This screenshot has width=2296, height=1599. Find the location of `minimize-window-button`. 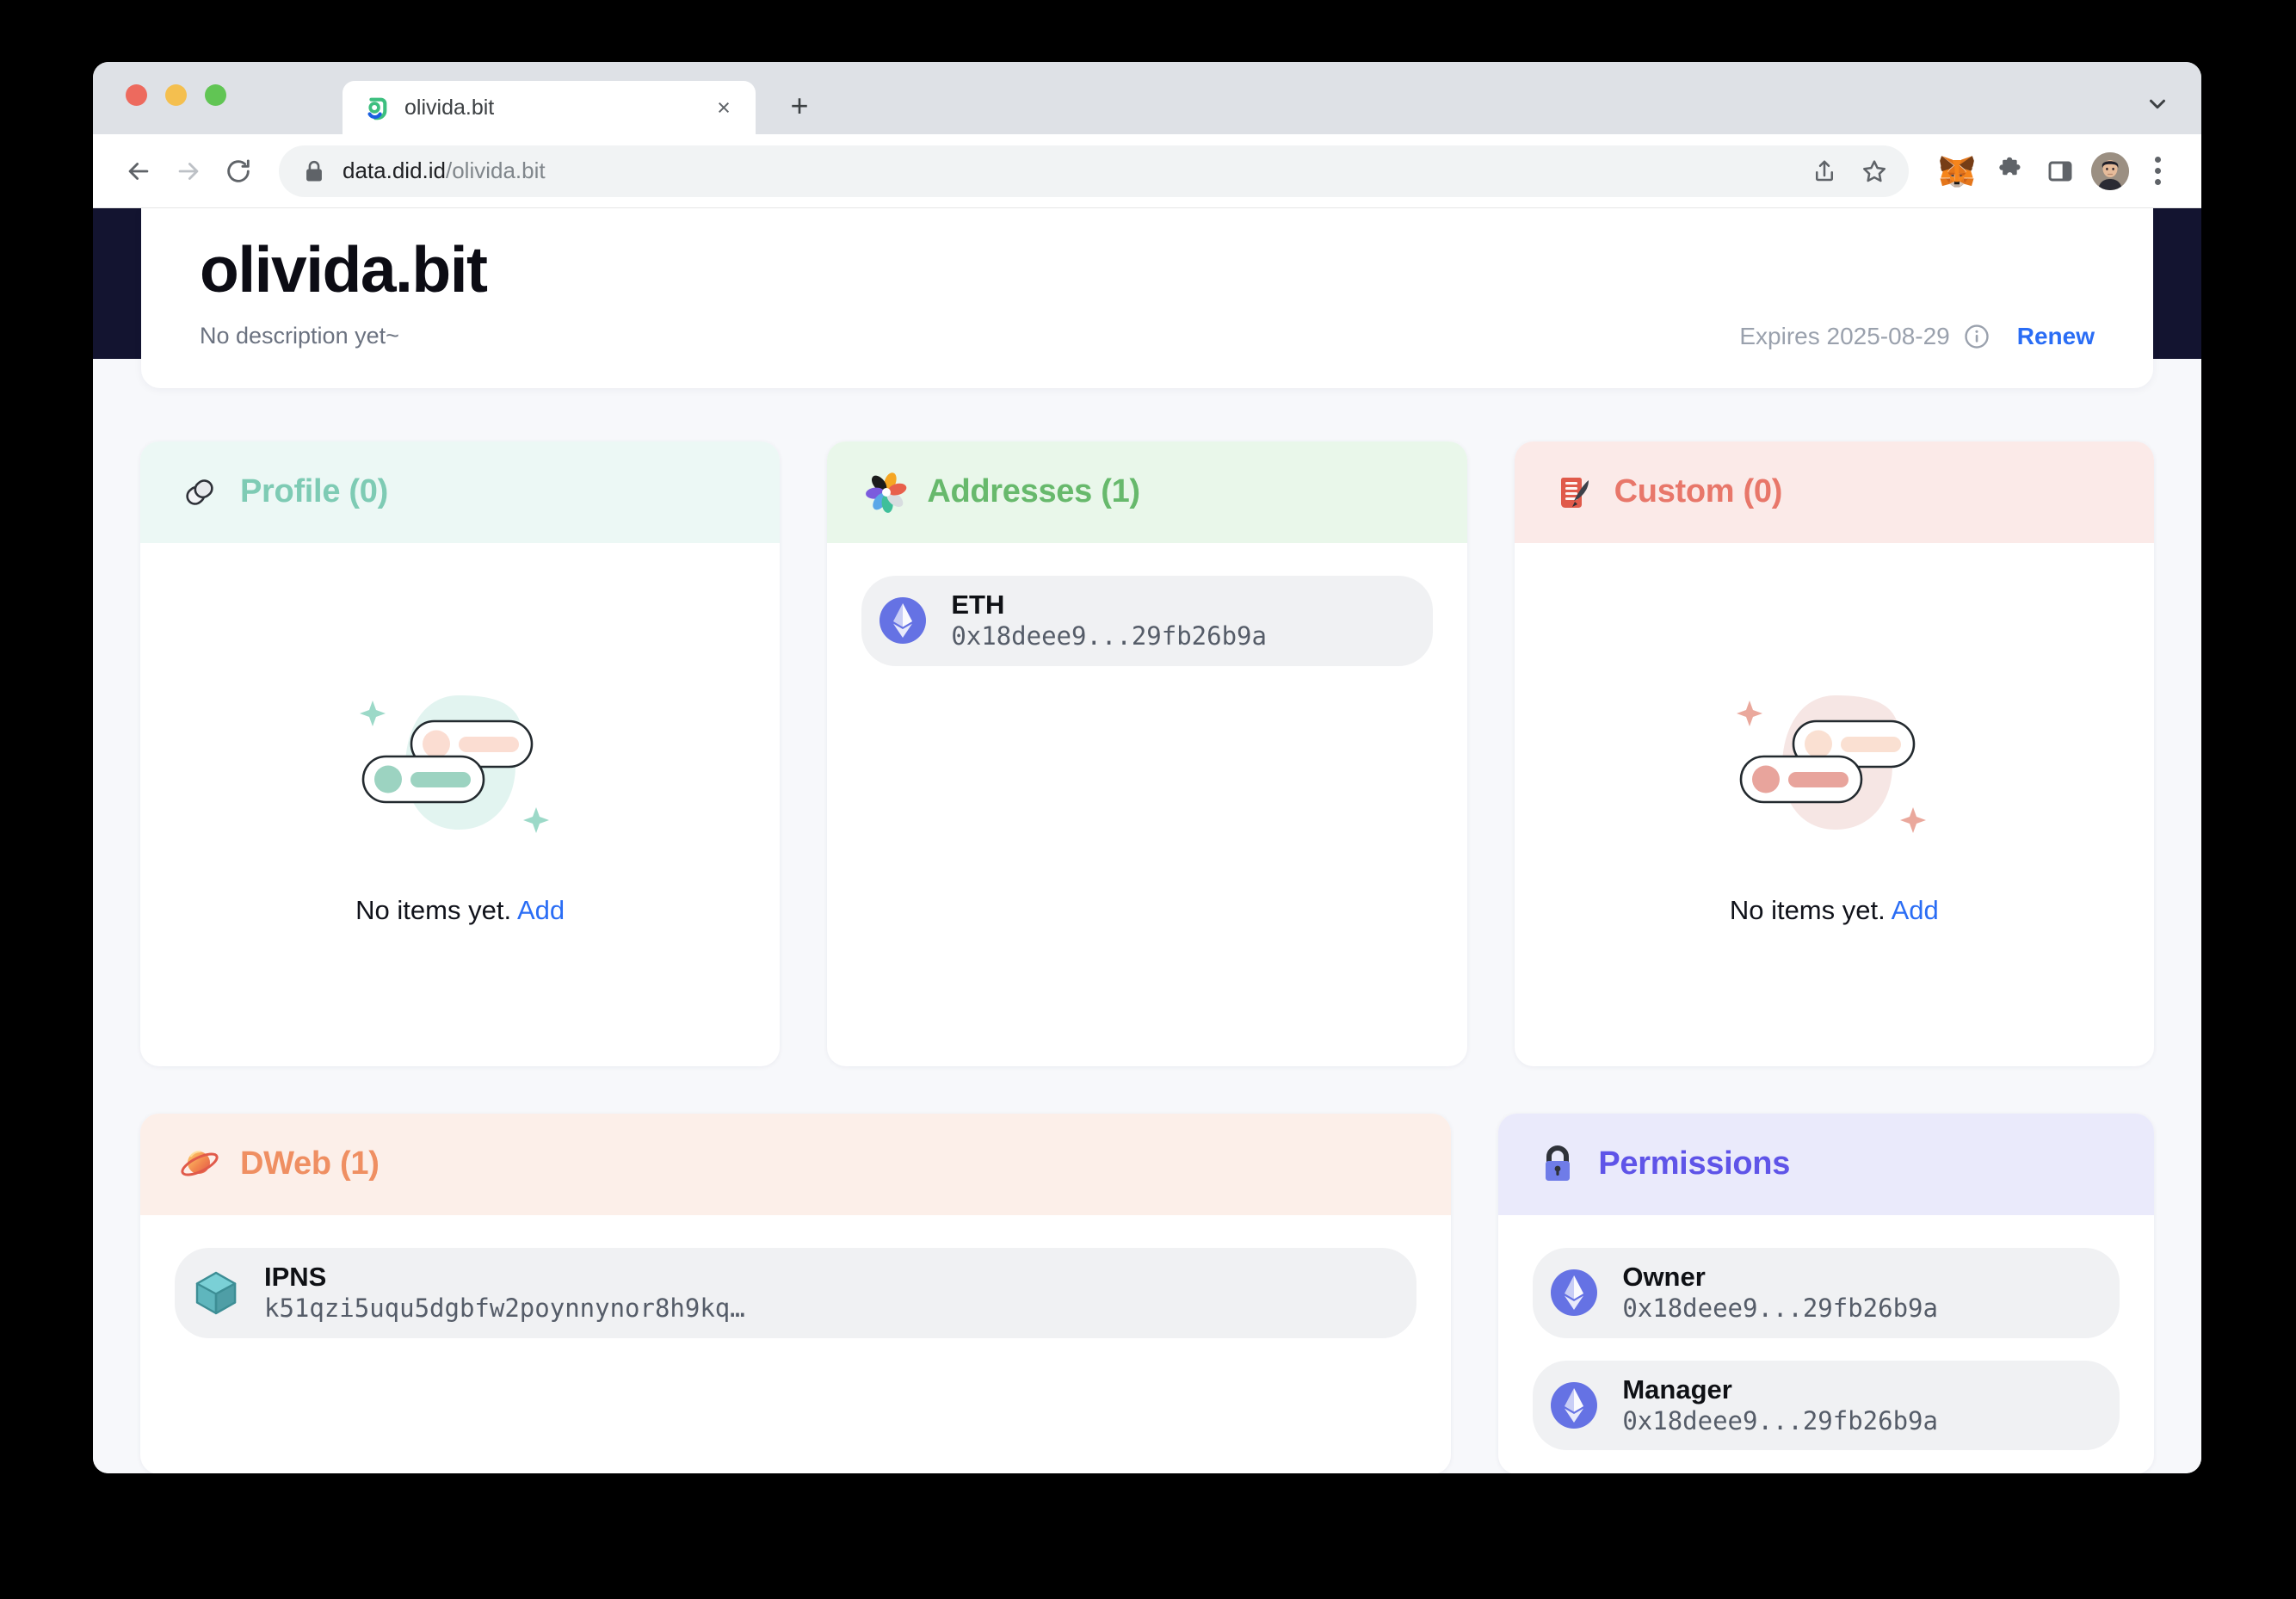

minimize-window-button is located at coordinates (176, 95).